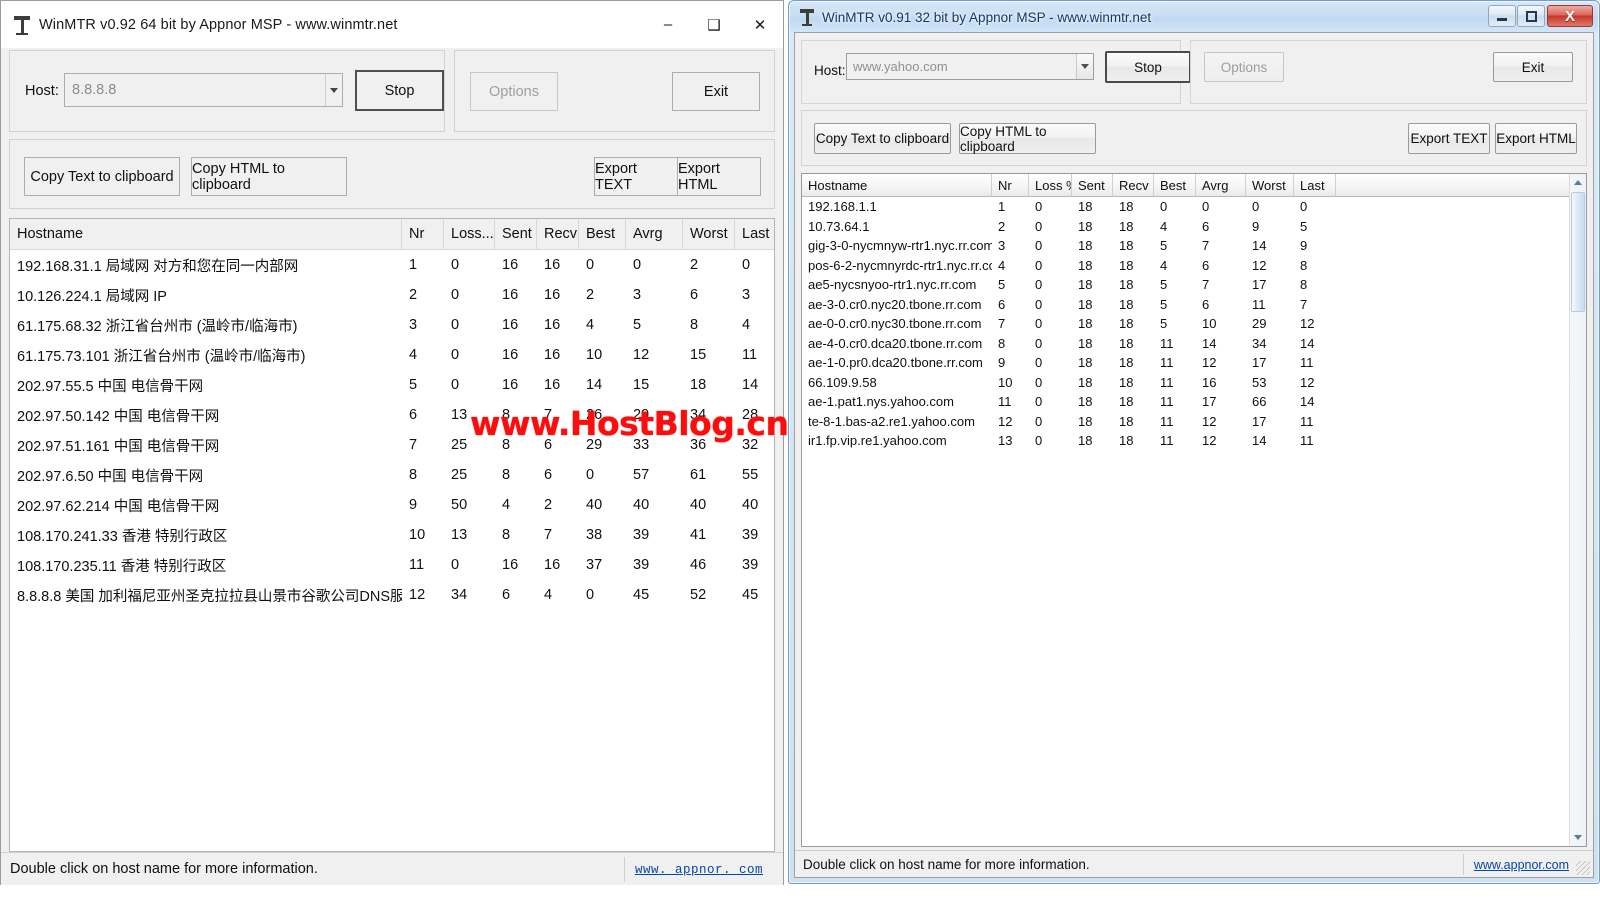 This screenshot has width=1600, height=900. Describe the element at coordinates (668, 24) in the screenshot. I see `minimize-button: –` at that location.